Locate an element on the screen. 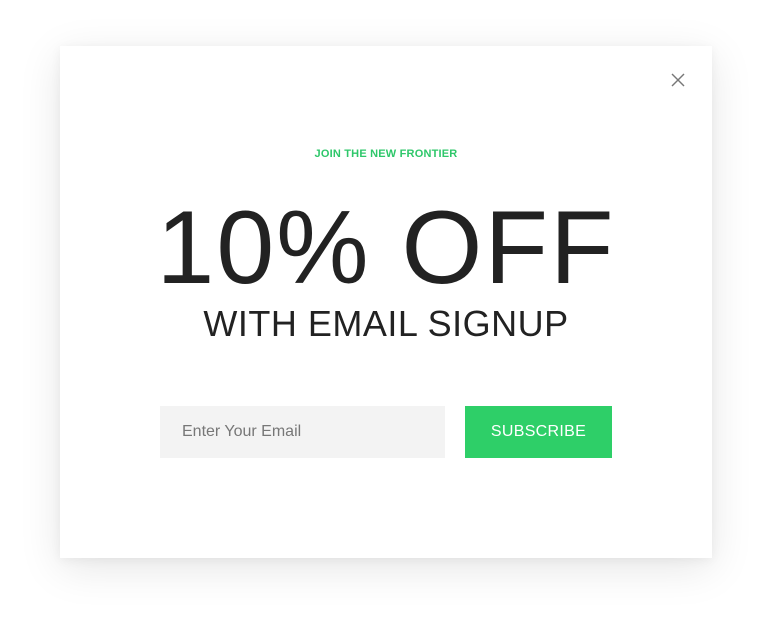 This screenshot has height=632, width=772. email-field is located at coordinates (302, 432).